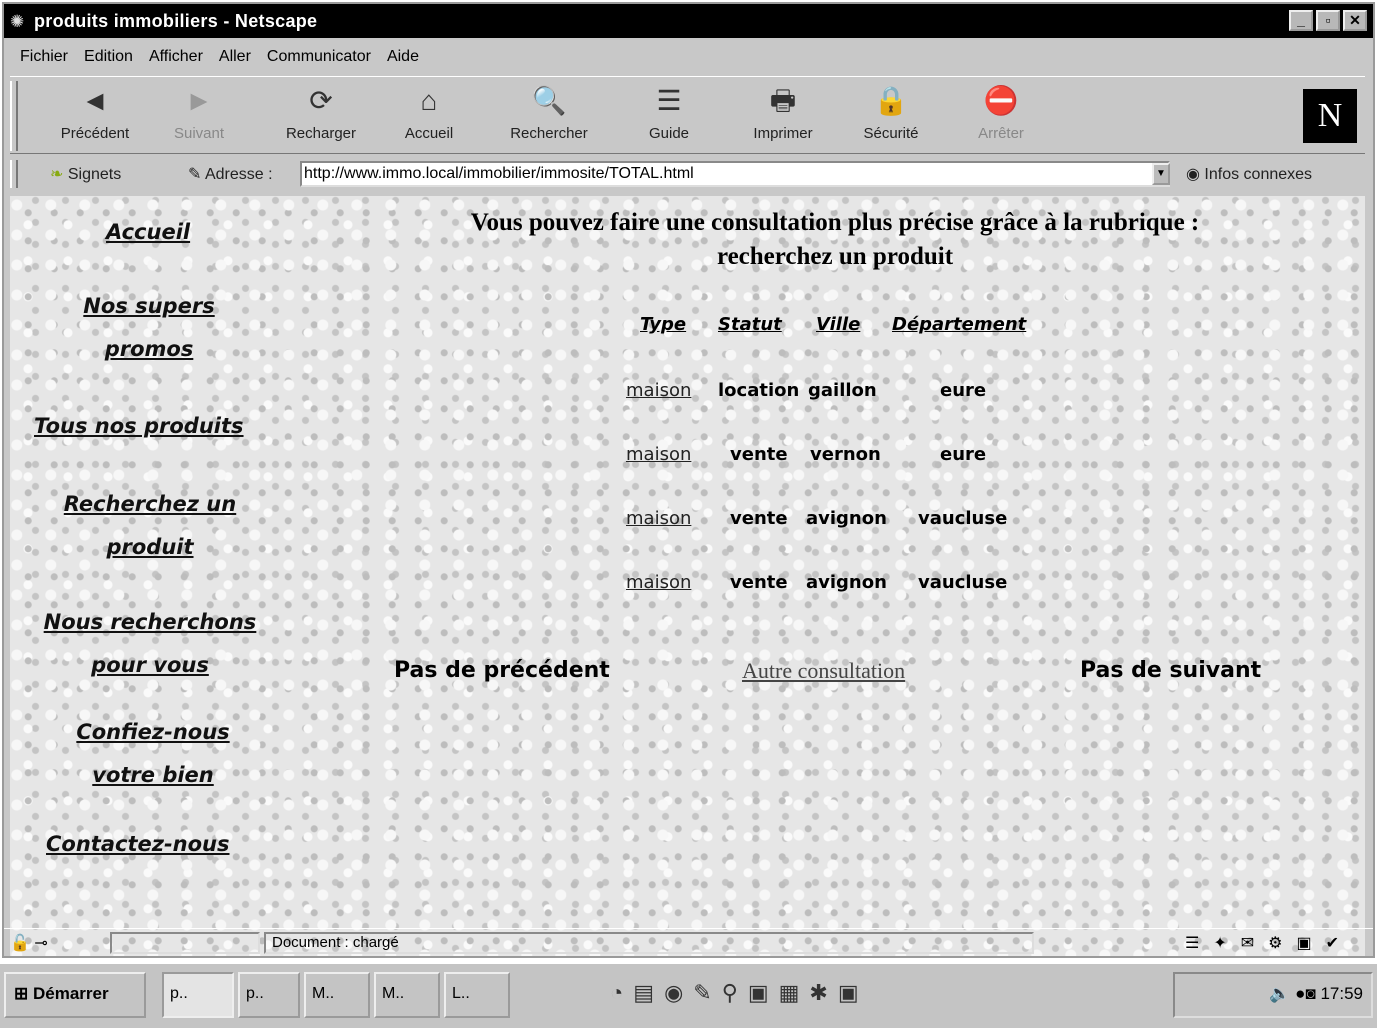  Describe the element at coordinates (108, 57) in the screenshot. I see `menu-edition: Edition` at that location.